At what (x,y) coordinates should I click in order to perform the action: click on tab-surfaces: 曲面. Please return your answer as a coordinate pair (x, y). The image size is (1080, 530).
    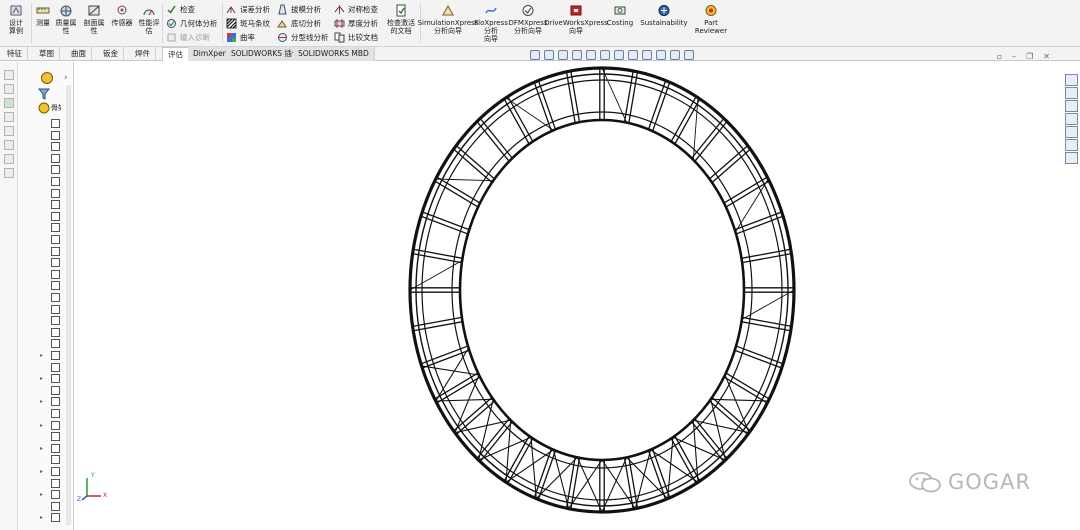
    Looking at the image, I should click on (79, 54).